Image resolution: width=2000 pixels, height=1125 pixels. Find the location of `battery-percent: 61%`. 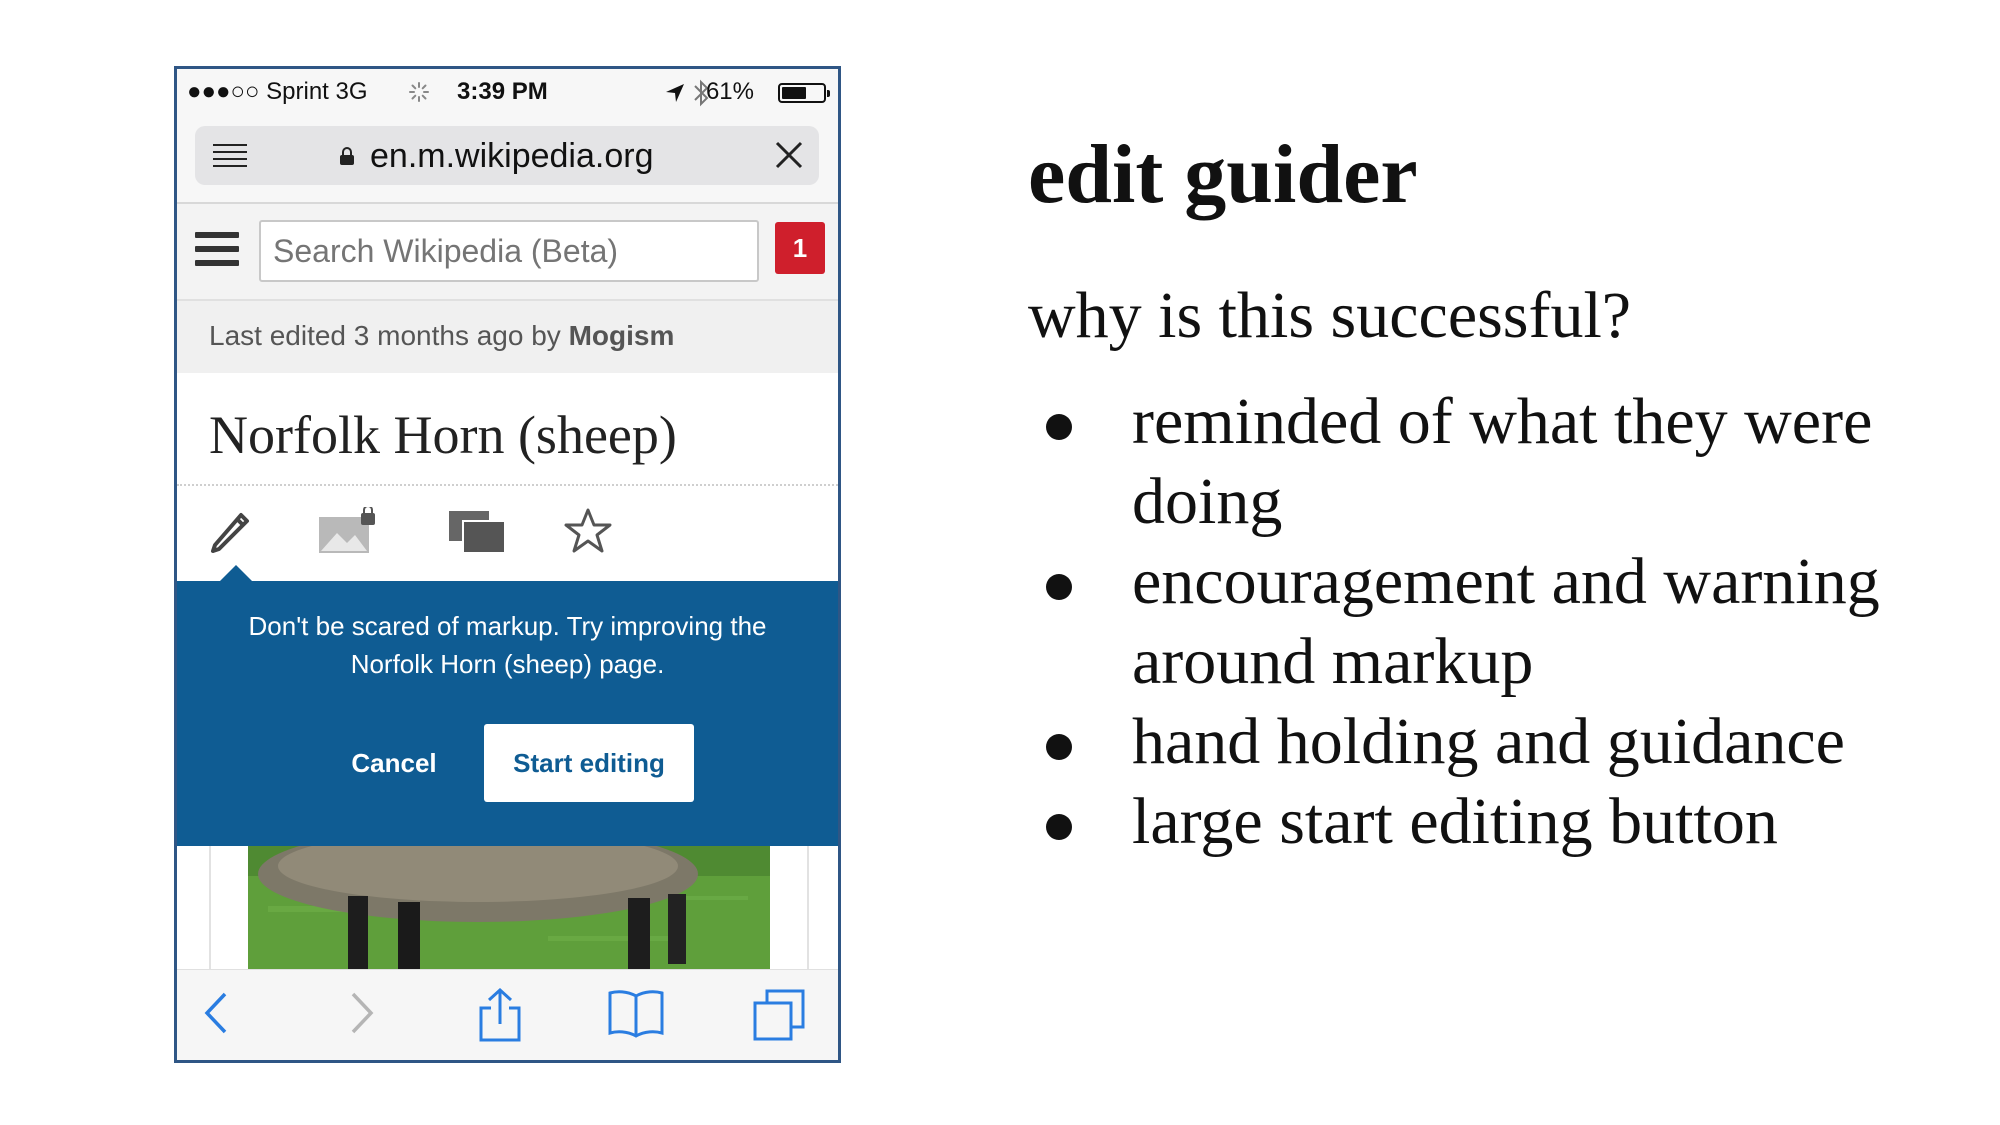

battery-percent: 61% is located at coordinates (729, 91).